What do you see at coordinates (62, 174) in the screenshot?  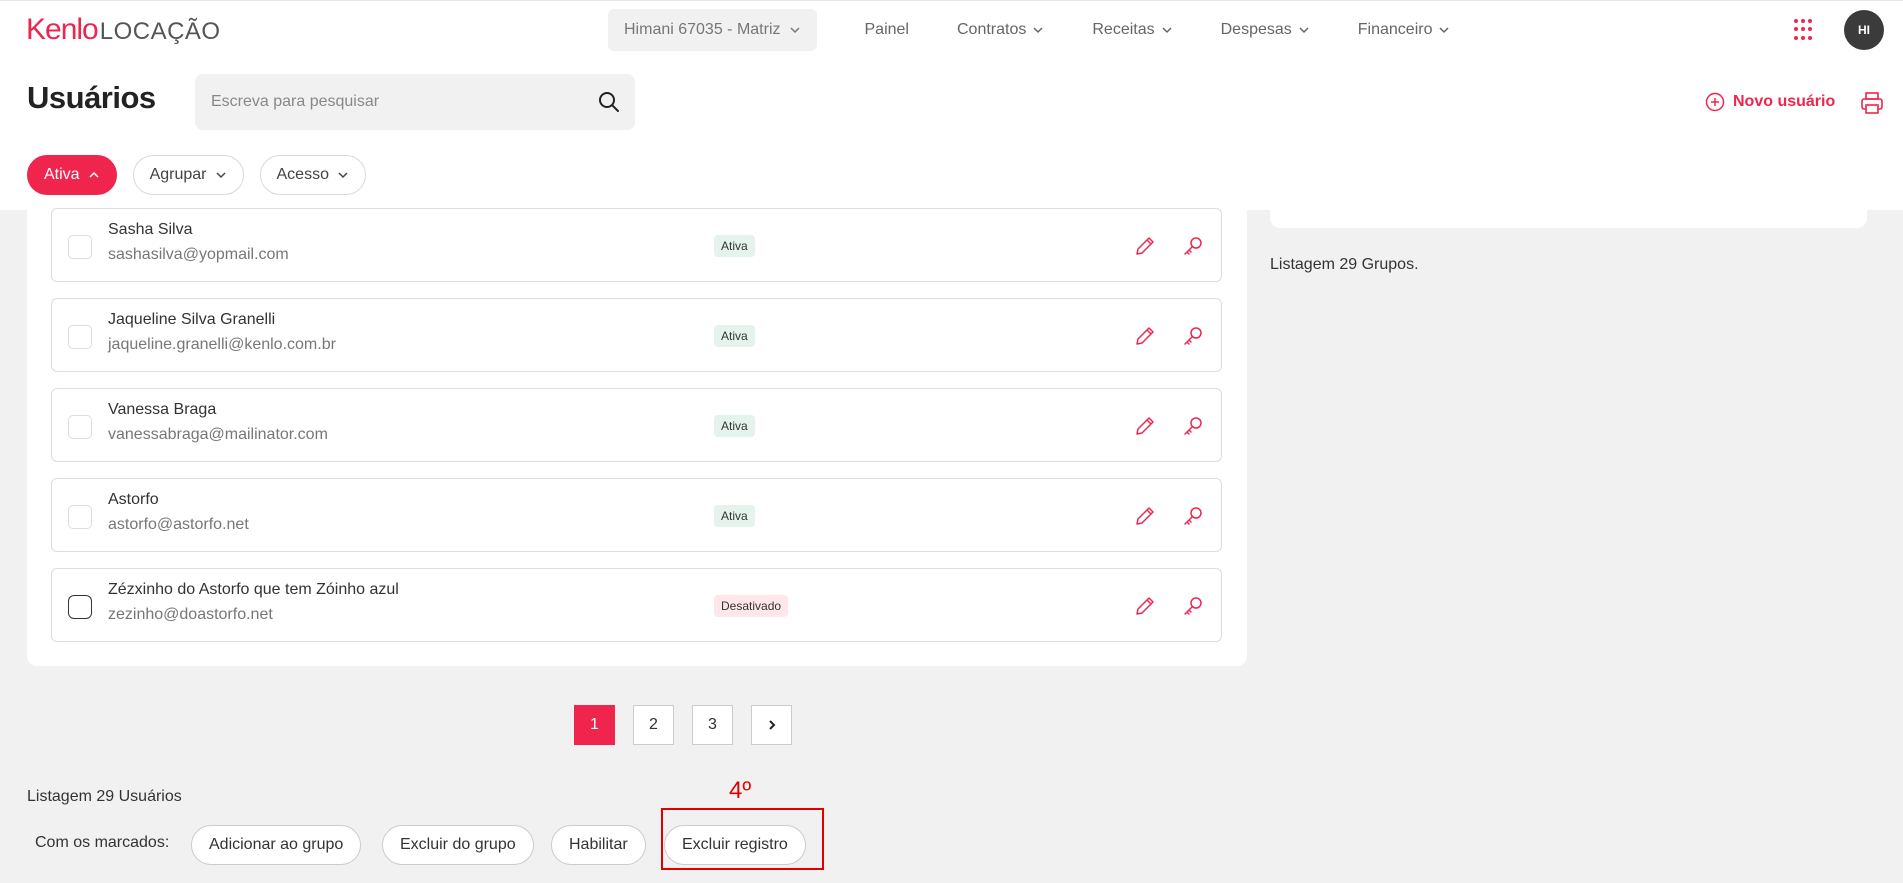 I see `filter-label: Ativa` at bounding box center [62, 174].